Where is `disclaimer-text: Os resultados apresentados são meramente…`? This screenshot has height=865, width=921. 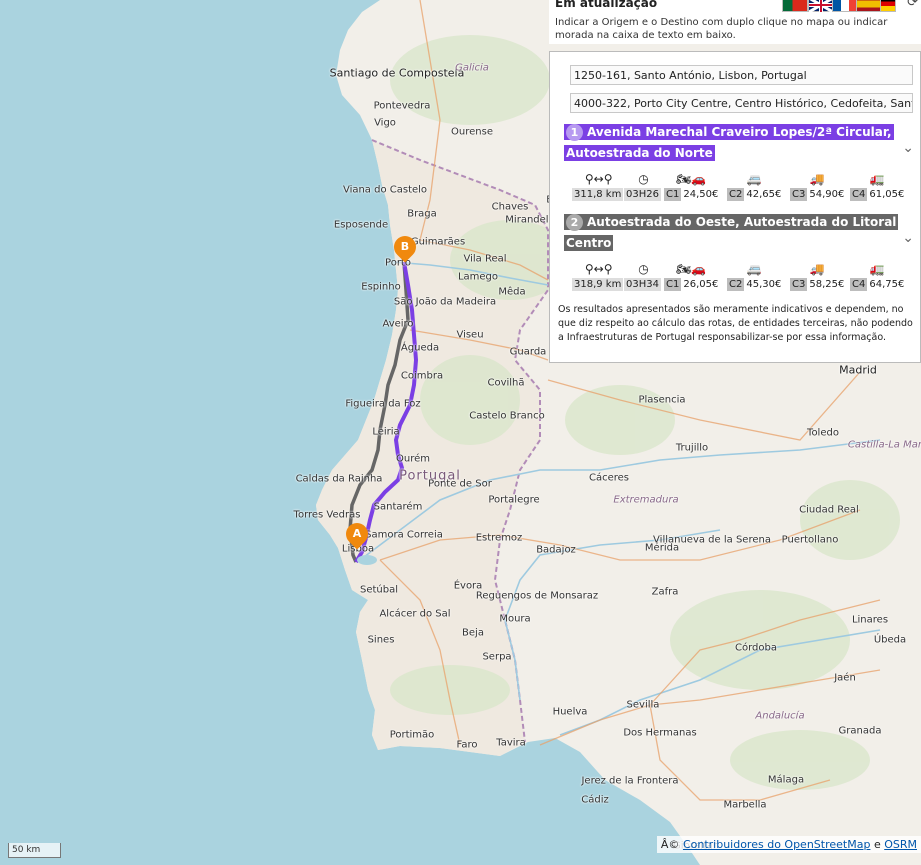 disclaimer-text: Os resultados apresentados são meramente… is located at coordinates (735, 323).